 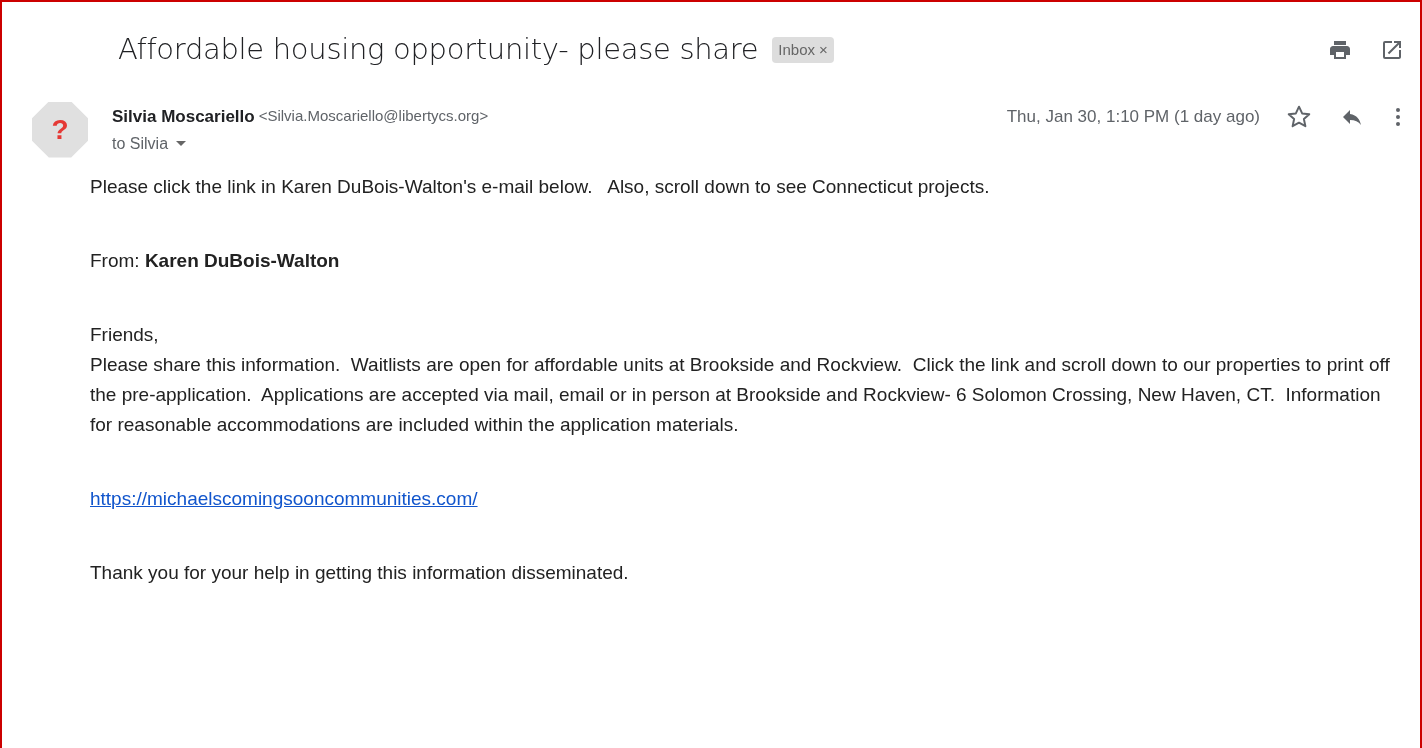 I want to click on body-paragraph: Thank you for your help in getting this information disseminated., so click(x=360, y=572).